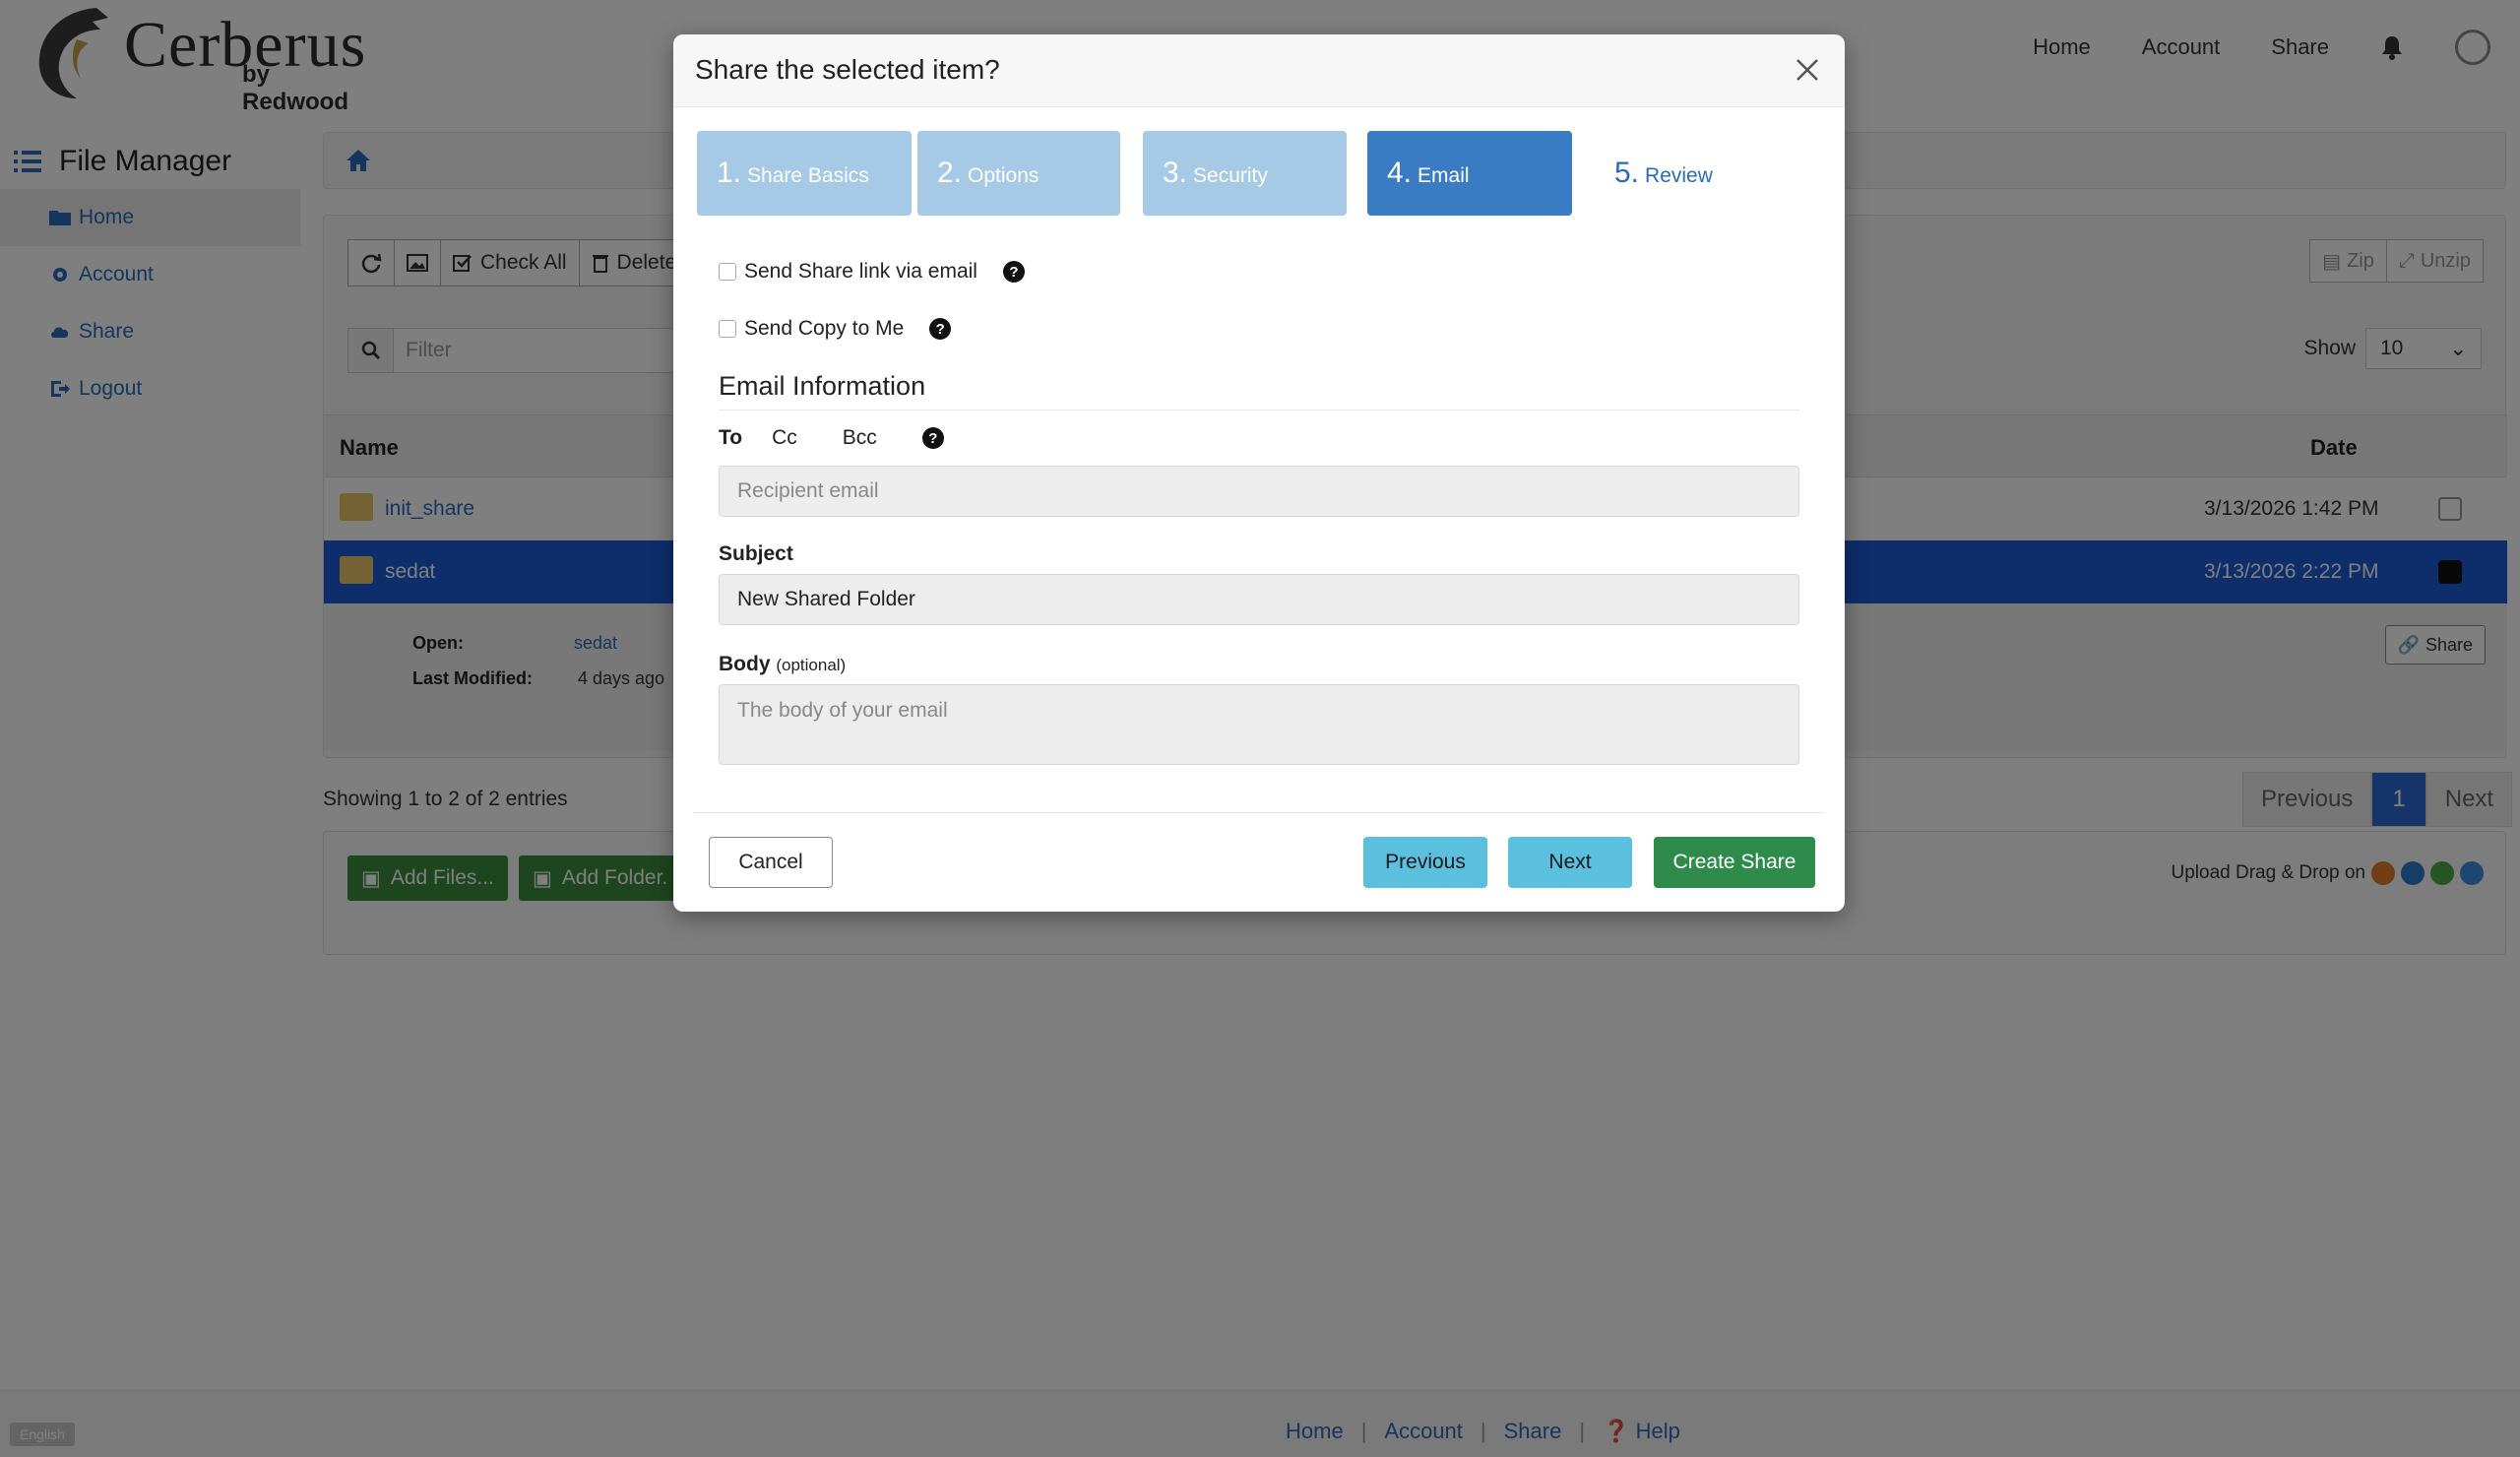 This screenshot has height=1457, width=2520. Describe the element at coordinates (1734, 862) in the screenshot. I see `create-share-button: Create Share` at that location.